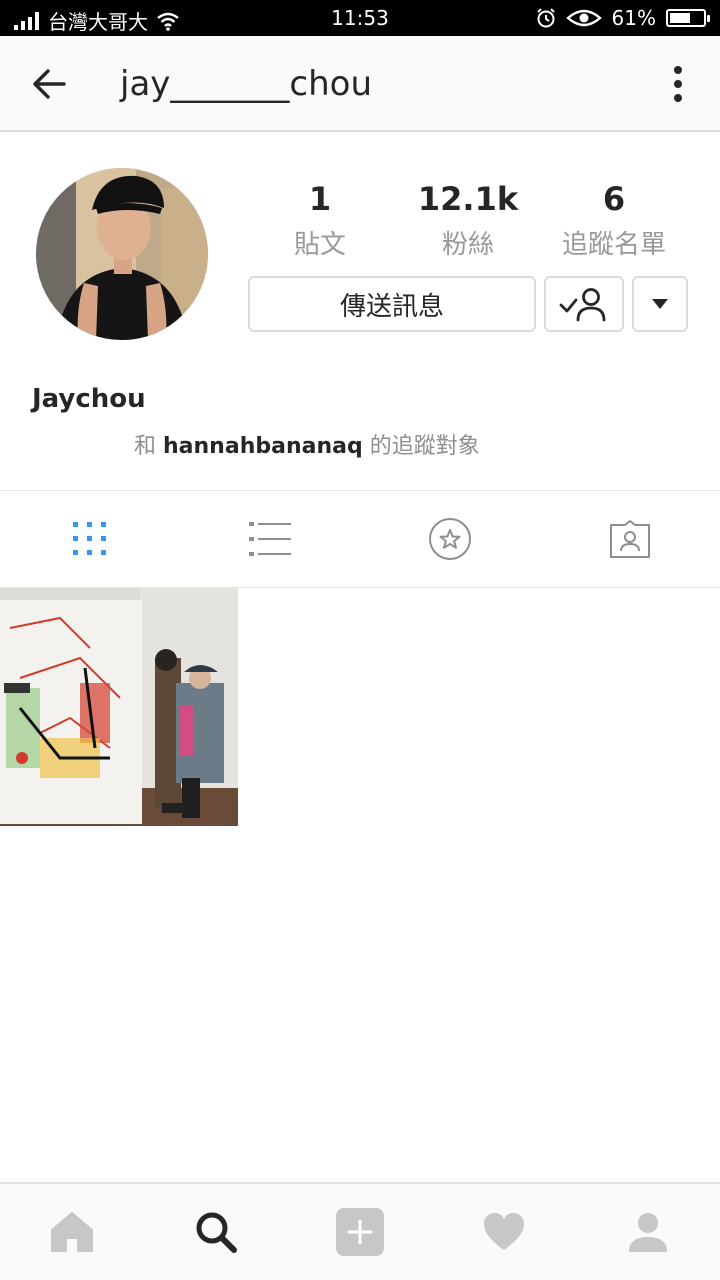  I want to click on list-icon, so click(270, 539).